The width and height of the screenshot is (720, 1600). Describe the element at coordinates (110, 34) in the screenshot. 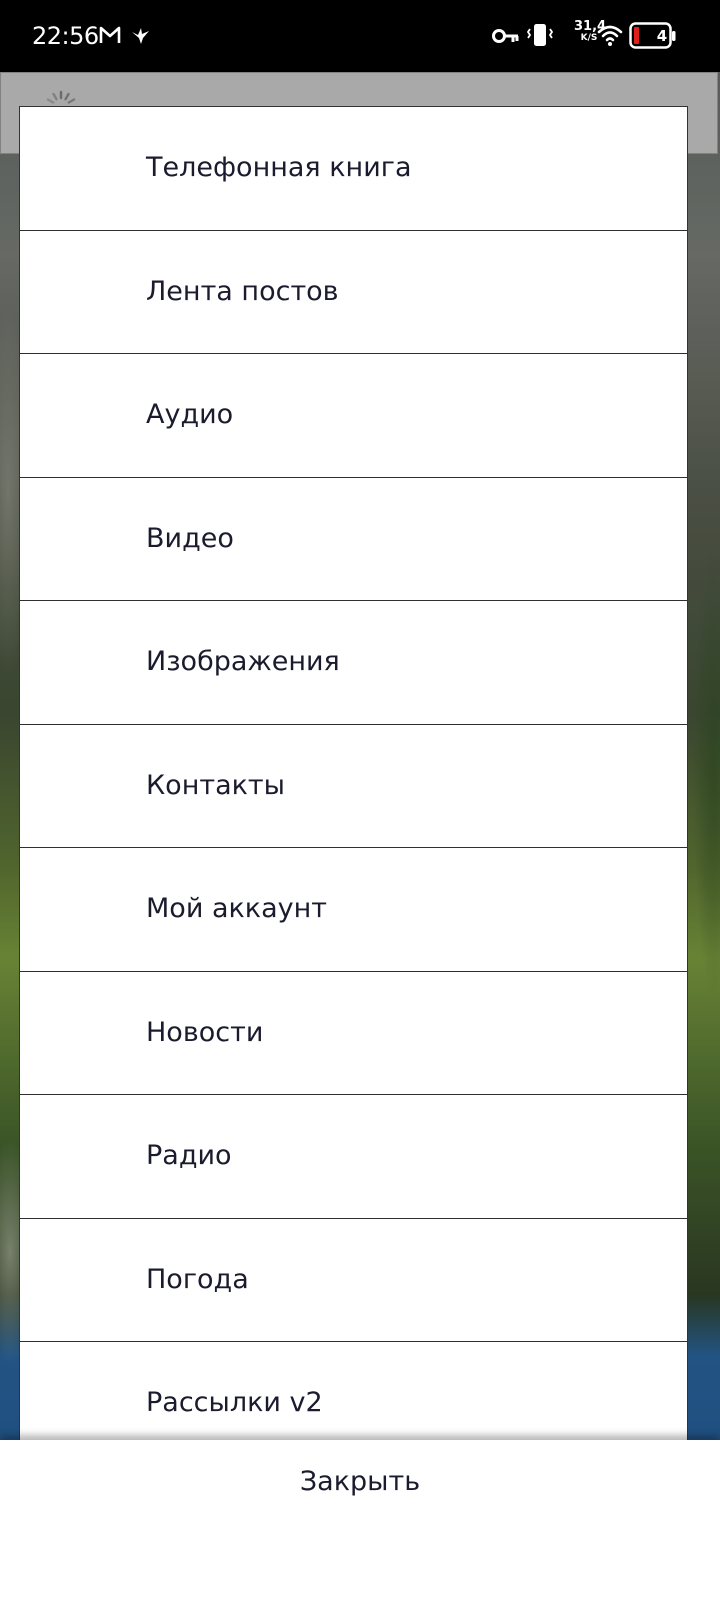

I see `gmail-icon` at that location.